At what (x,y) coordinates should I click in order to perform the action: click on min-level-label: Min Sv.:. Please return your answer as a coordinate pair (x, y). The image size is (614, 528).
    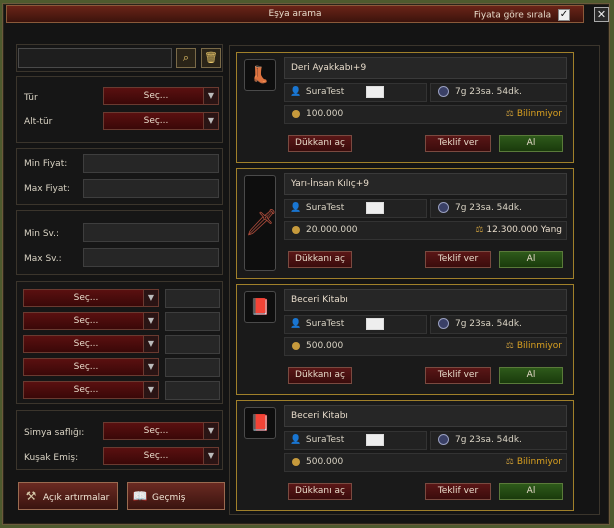
    Looking at the image, I should click on (42, 234).